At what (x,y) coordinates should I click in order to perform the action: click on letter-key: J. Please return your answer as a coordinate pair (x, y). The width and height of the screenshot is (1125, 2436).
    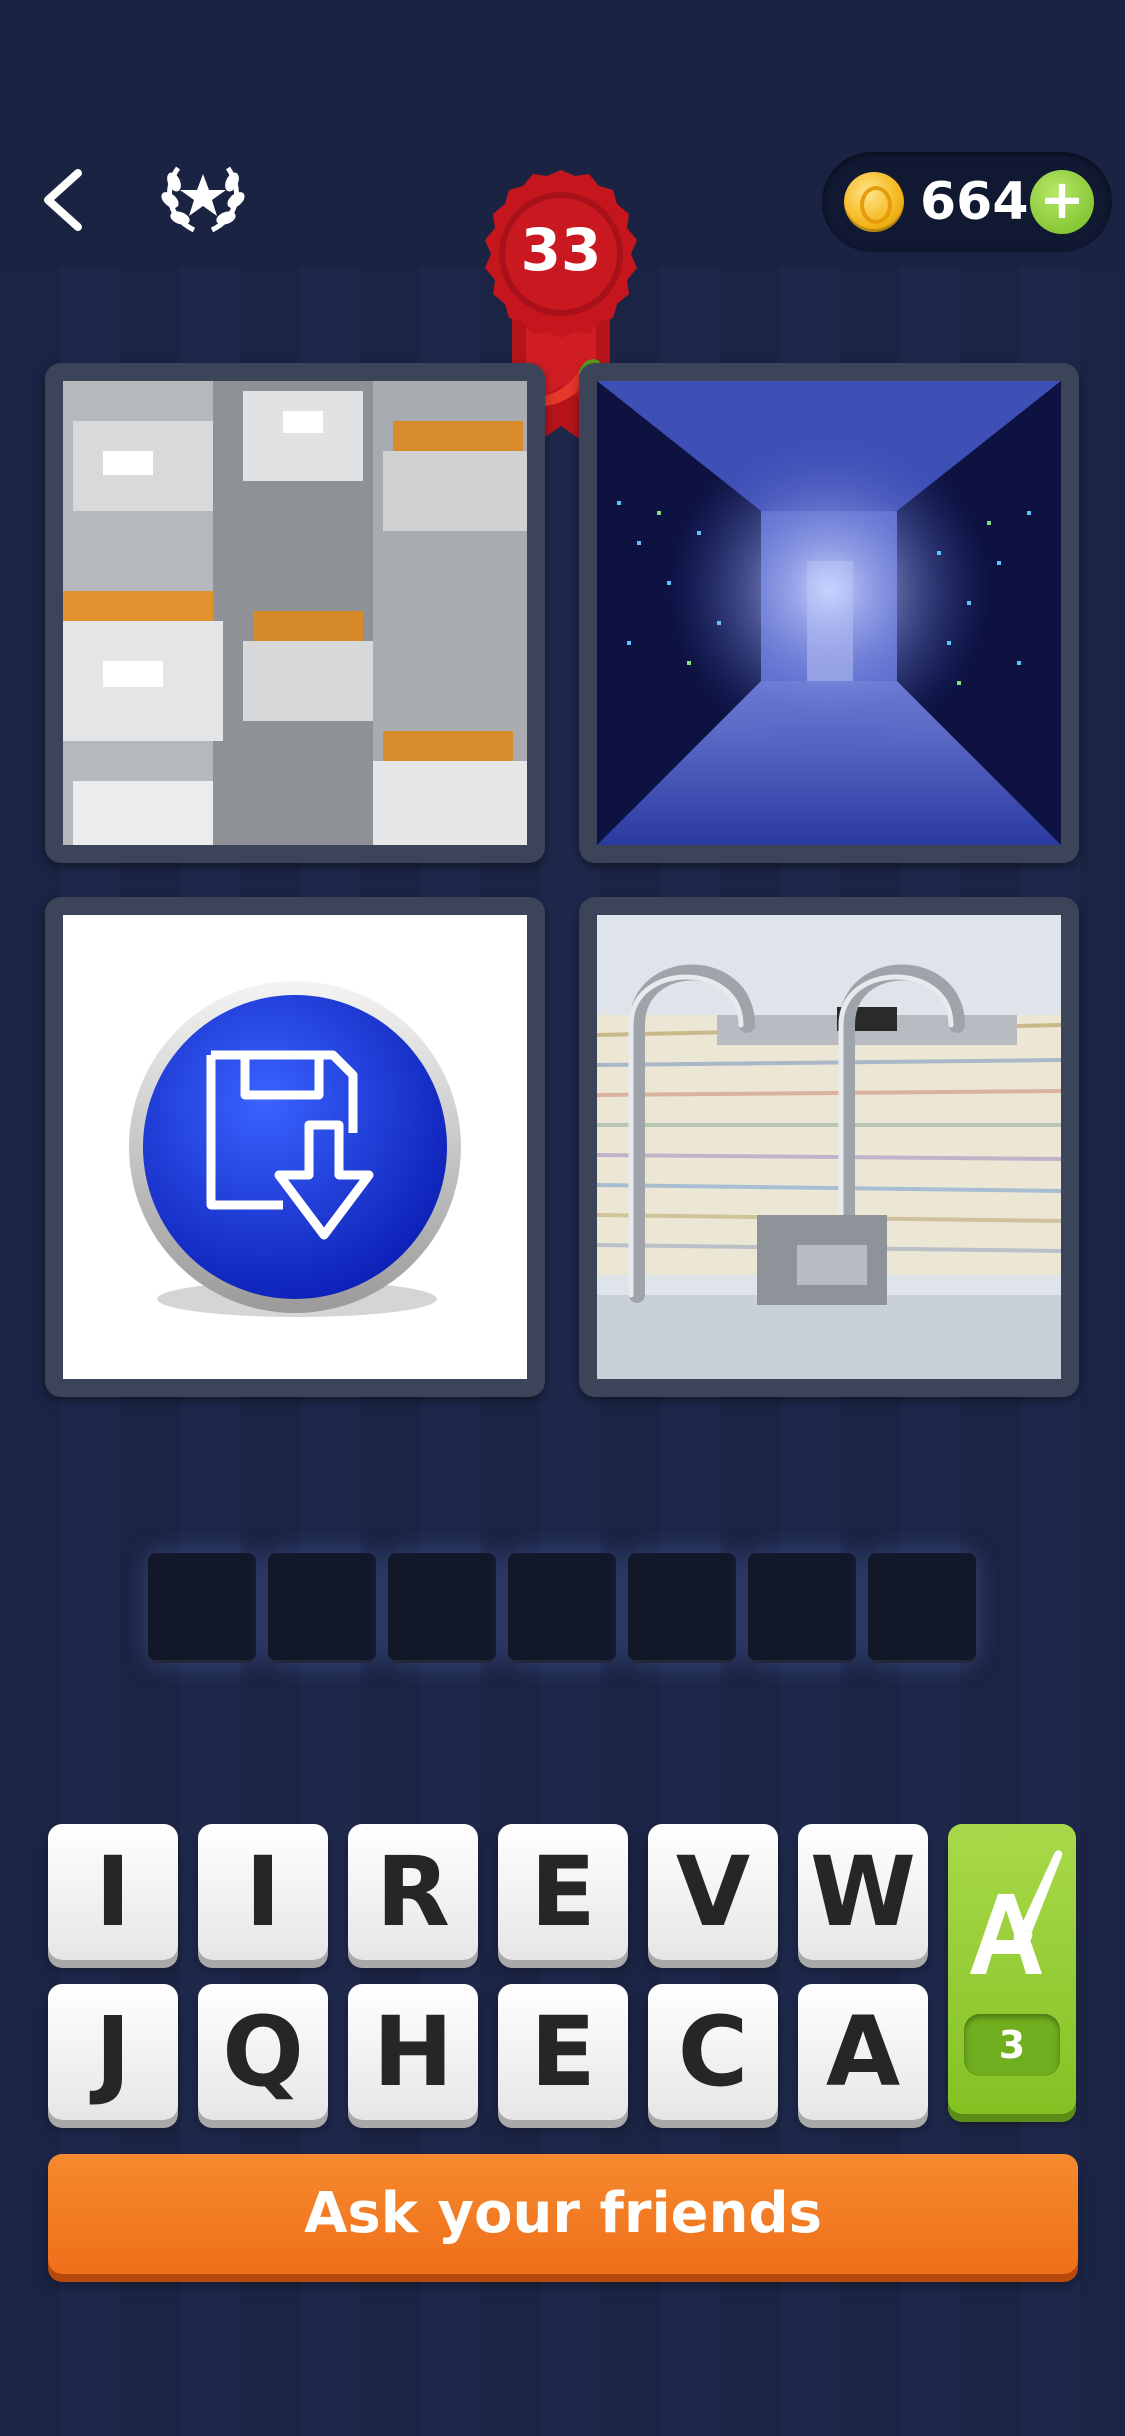
    Looking at the image, I should click on (113, 2052).